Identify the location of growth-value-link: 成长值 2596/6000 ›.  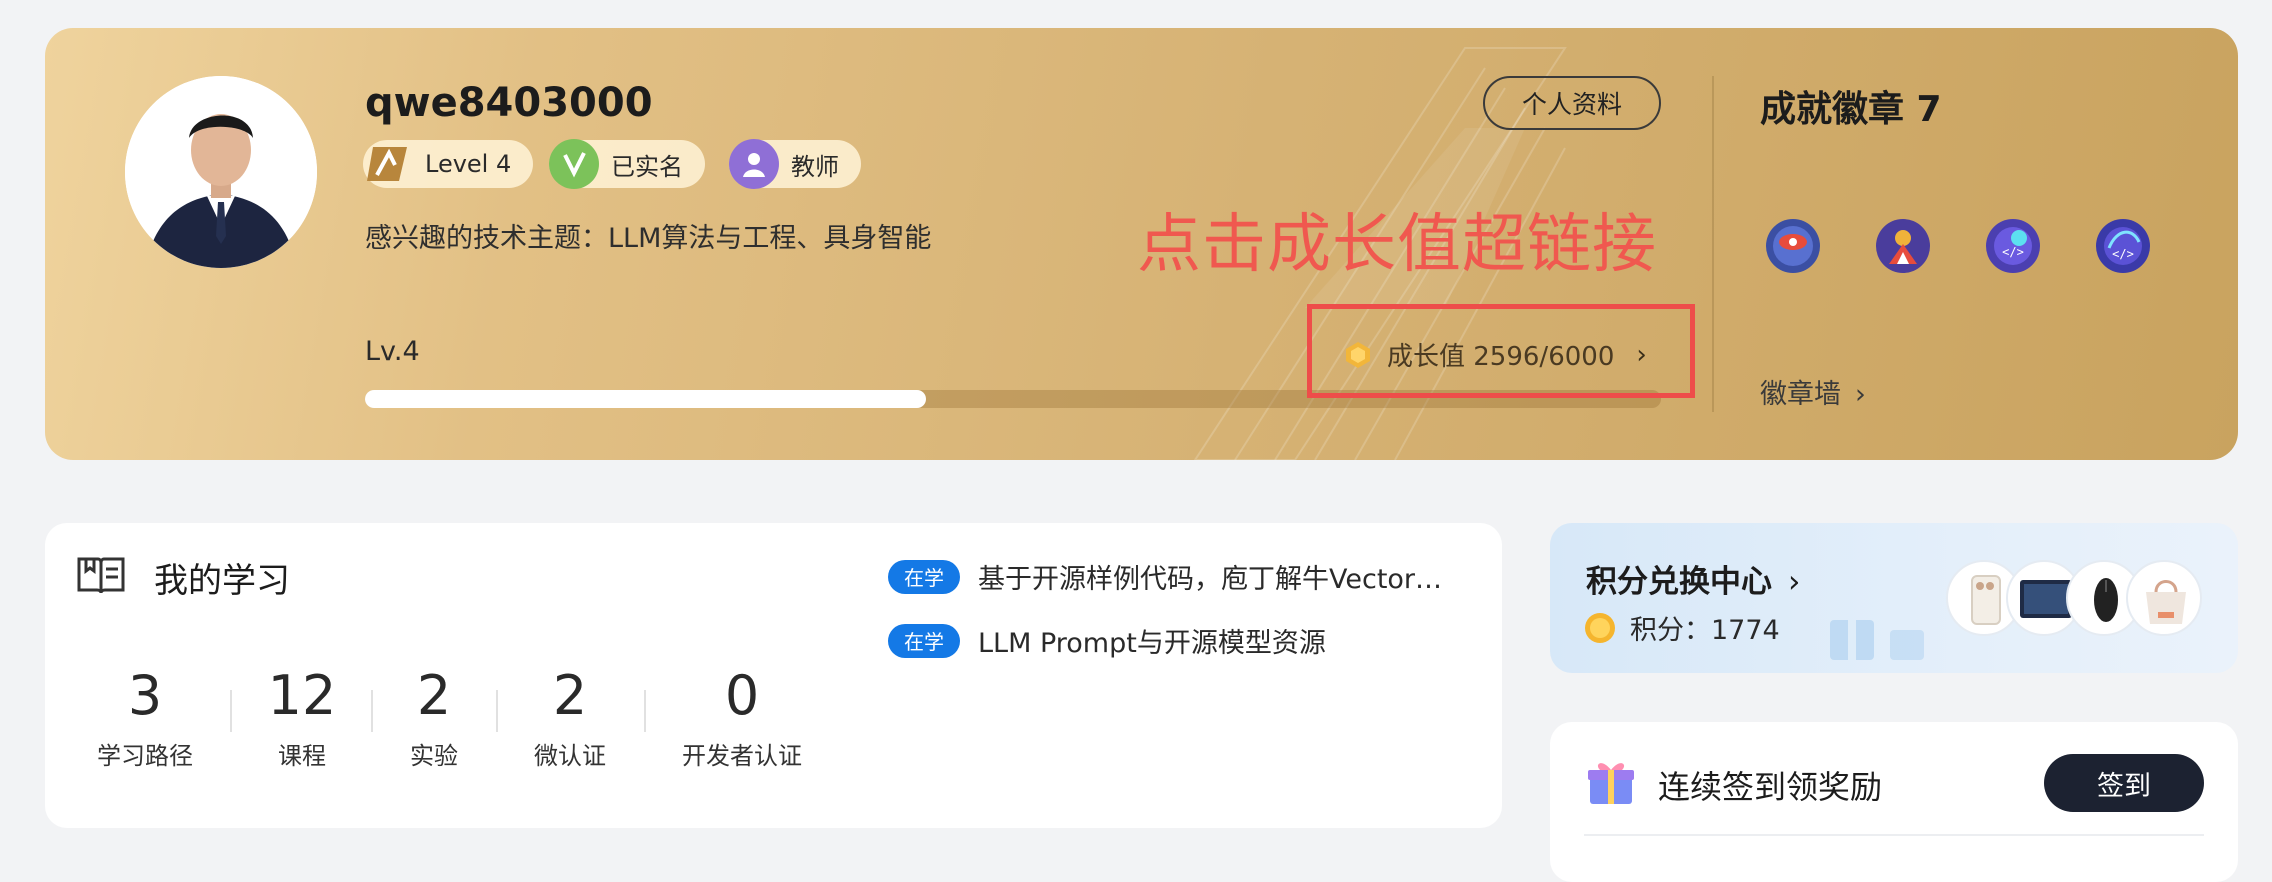
(1495, 354).